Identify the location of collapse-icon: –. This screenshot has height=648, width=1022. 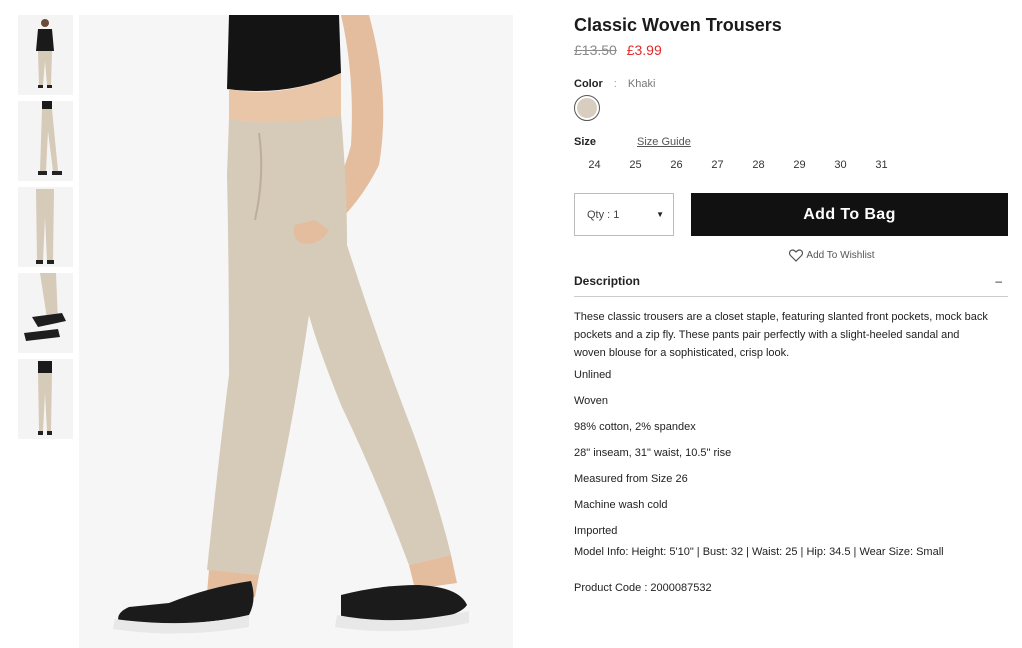
(998, 281).